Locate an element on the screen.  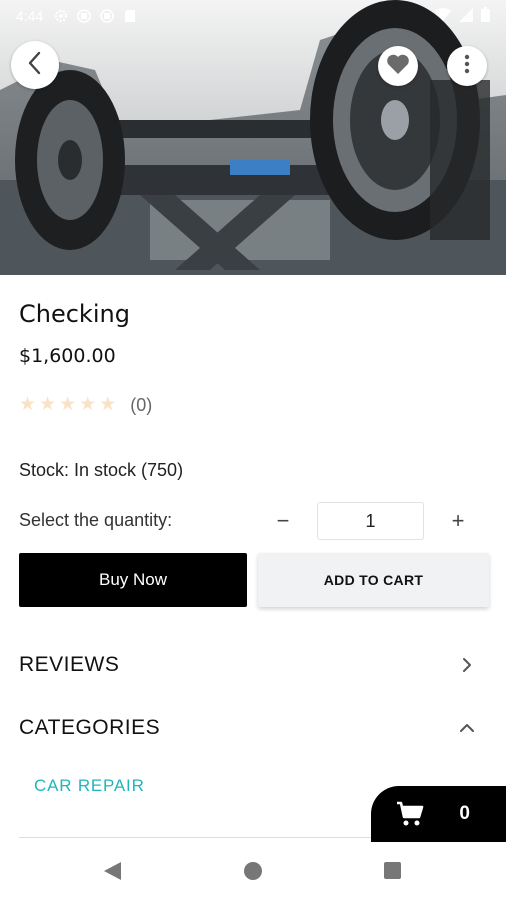
quantity-increase-button: + is located at coordinates (458, 521).